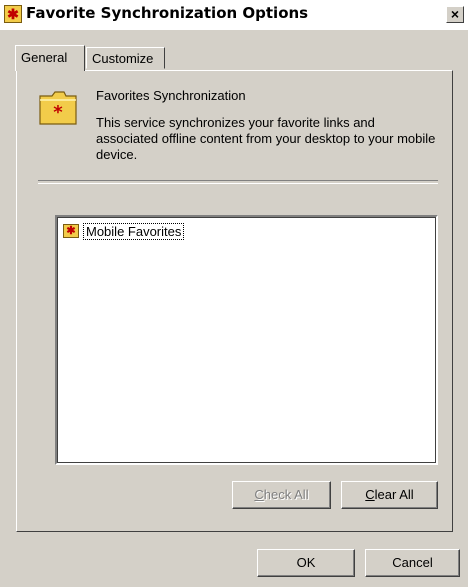  I want to click on separator, so click(238, 182).